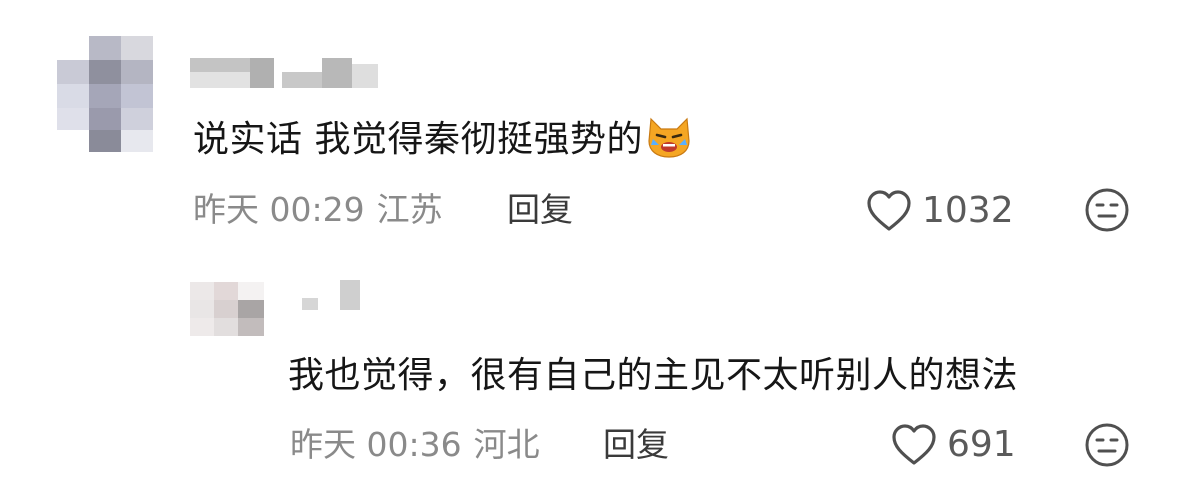 This screenshot has height=498, width=1179. I want to click on like-button: 691, so click(953, 445).